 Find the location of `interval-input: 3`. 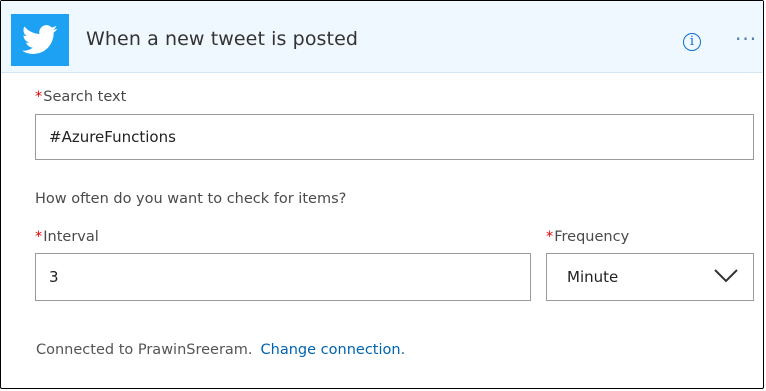

interval-input: 3 is located at coordinates (283, 277).